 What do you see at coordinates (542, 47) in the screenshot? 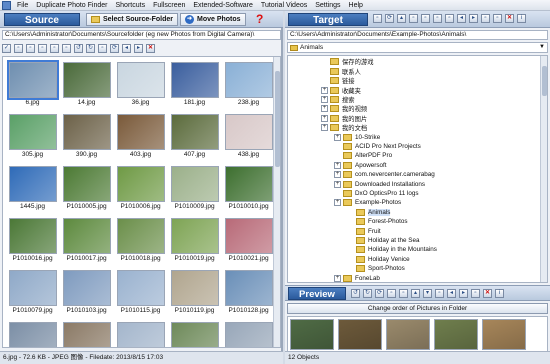
I see `chevron-down-icon: ▼` at bounding box center [542, 47].